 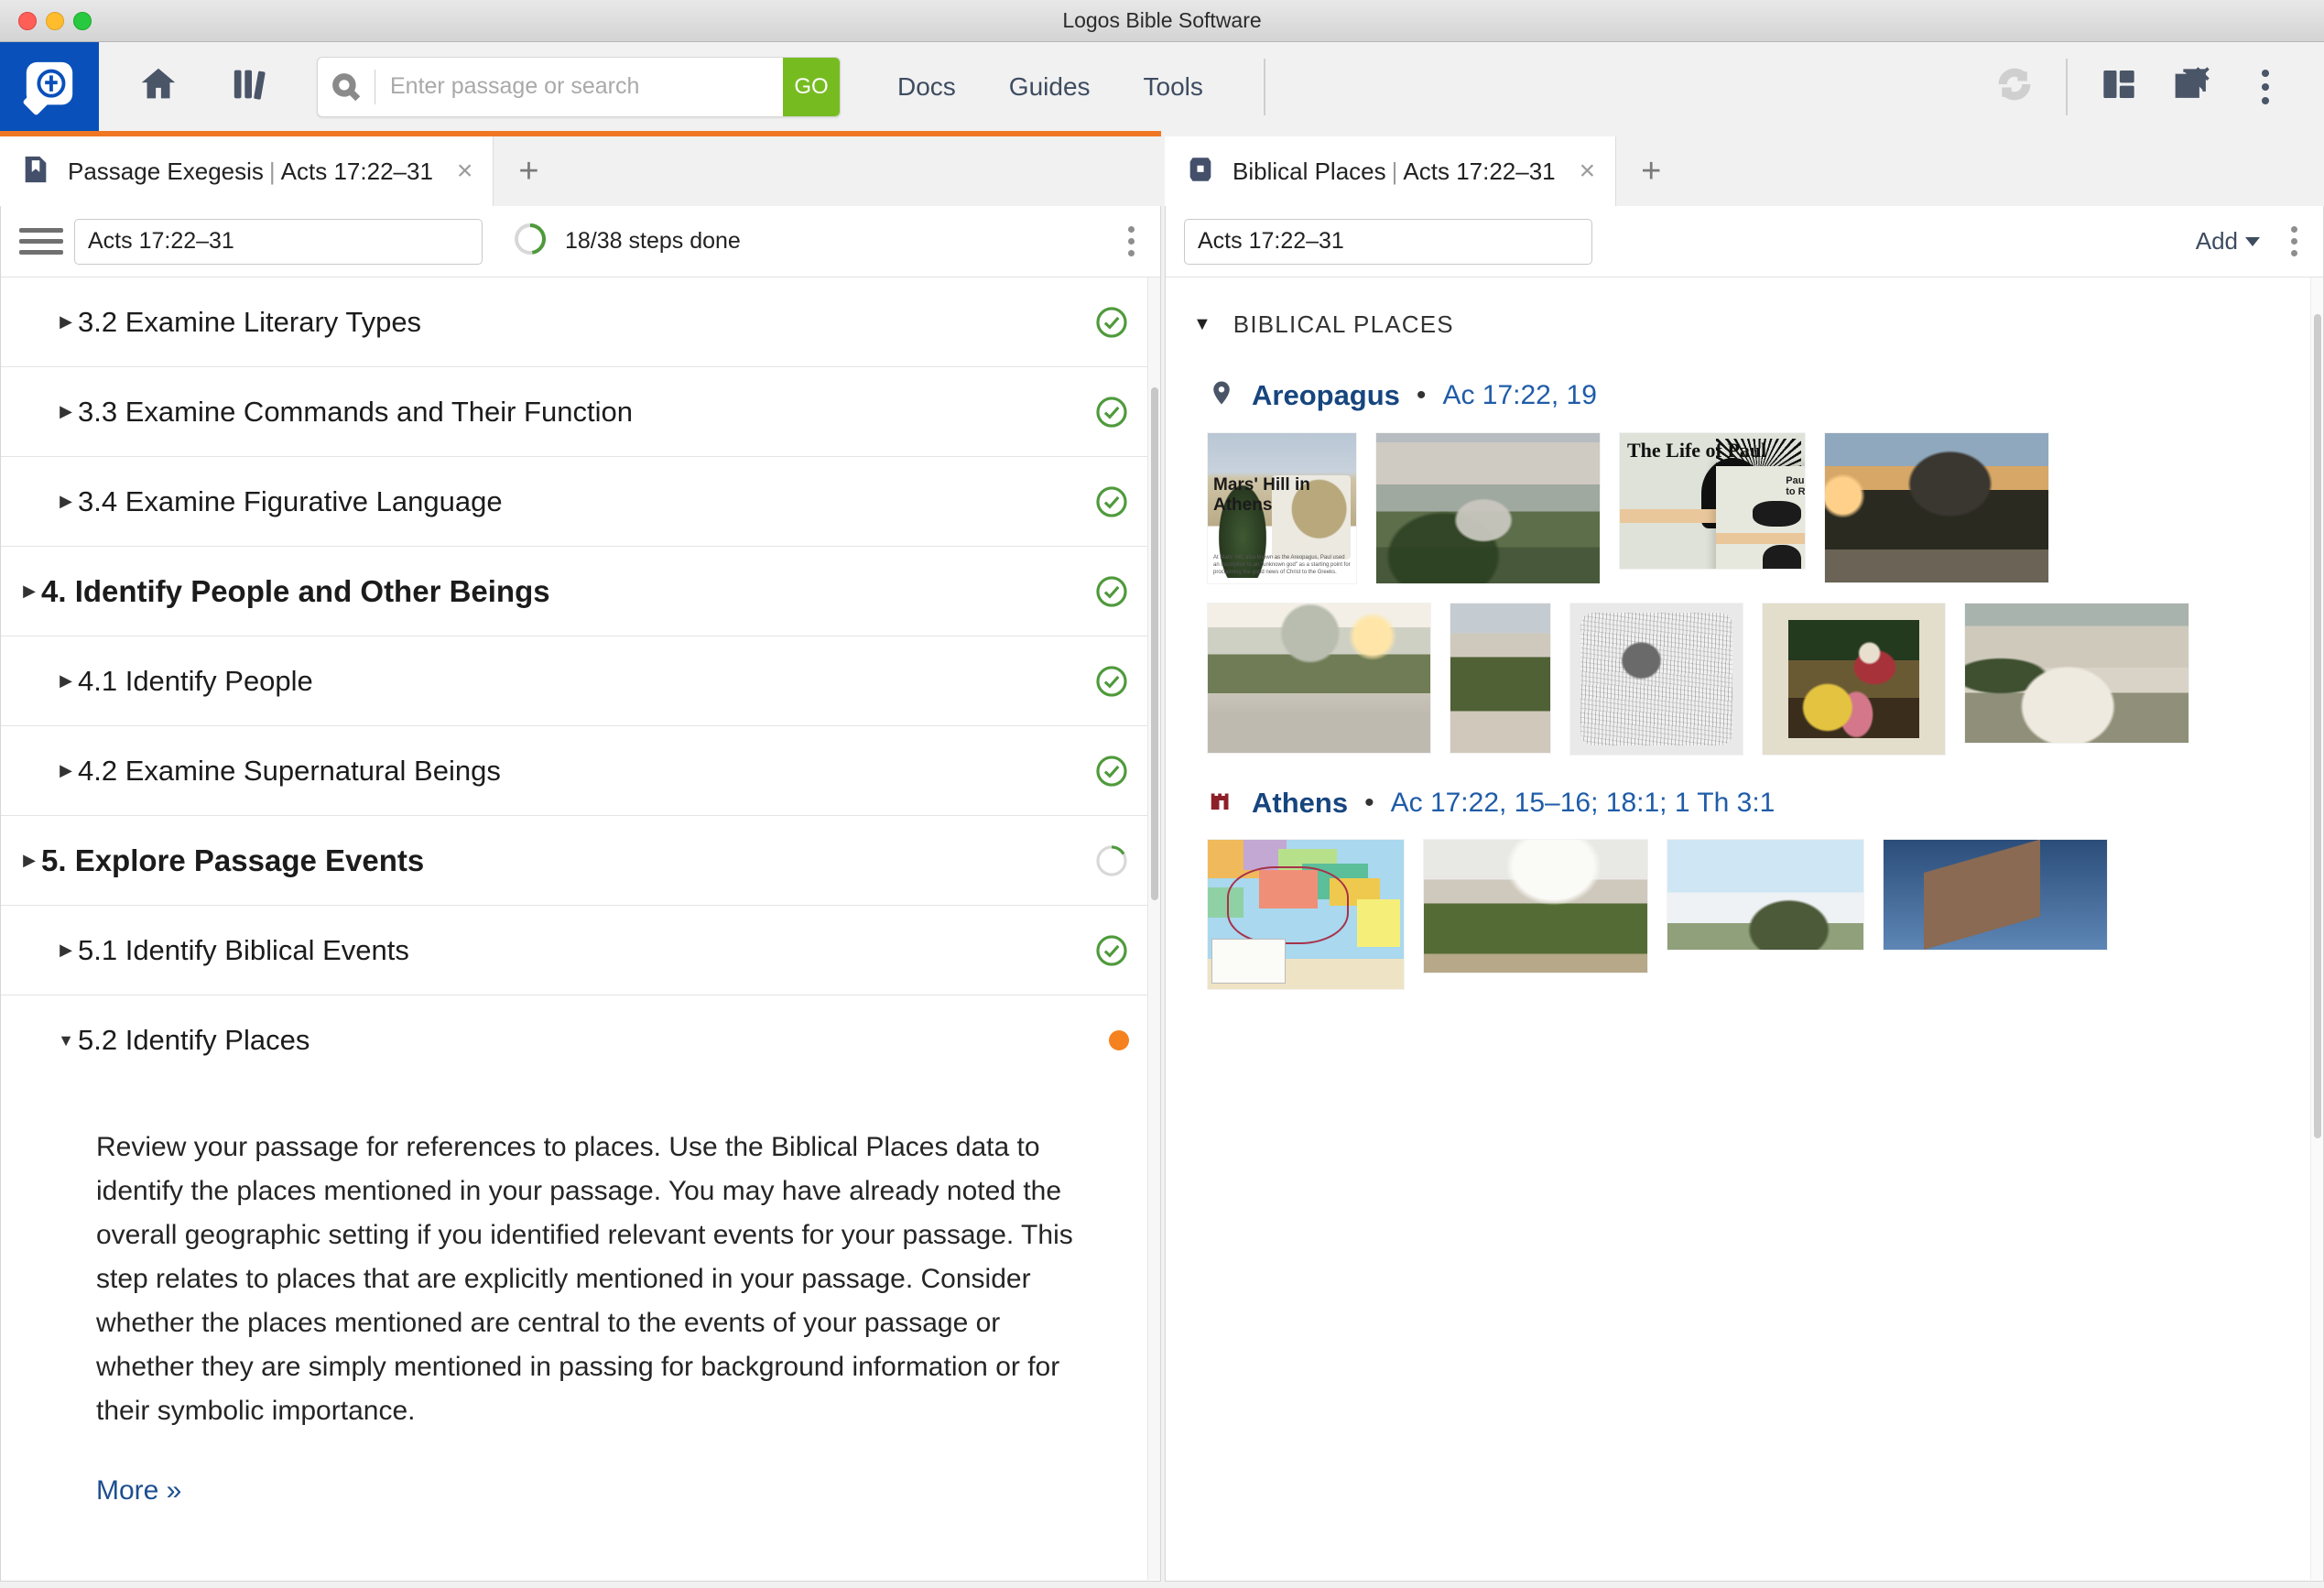 I want to click on place-references: Ac 17:22, 19, so click(x=1519, y=395).